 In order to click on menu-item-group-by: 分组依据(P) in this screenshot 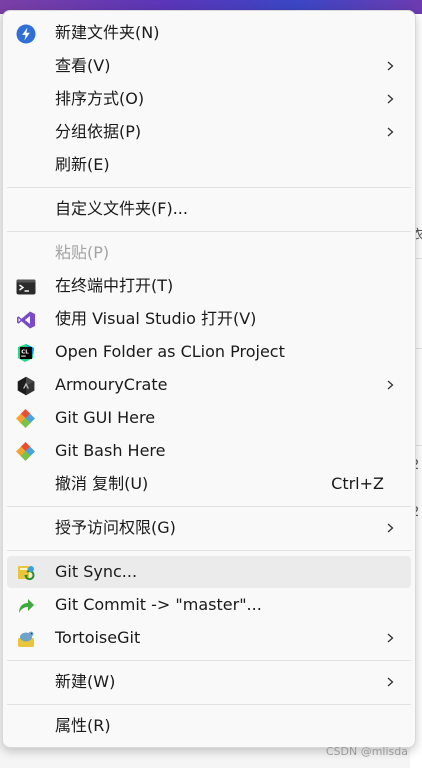, I will do `click(209, 132)`.